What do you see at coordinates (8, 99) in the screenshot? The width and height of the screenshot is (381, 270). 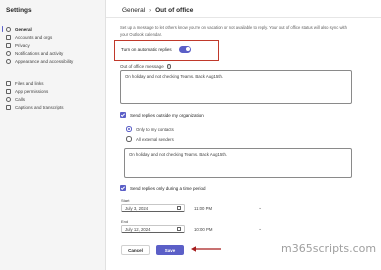 I see `phone-icon` at bounding box center [8, 99].